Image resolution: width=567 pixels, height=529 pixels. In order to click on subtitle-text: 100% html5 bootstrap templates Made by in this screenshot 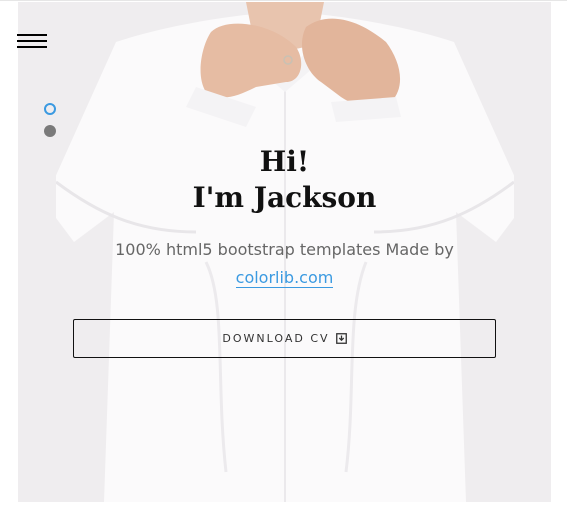, I will do `click(284, 249)`.